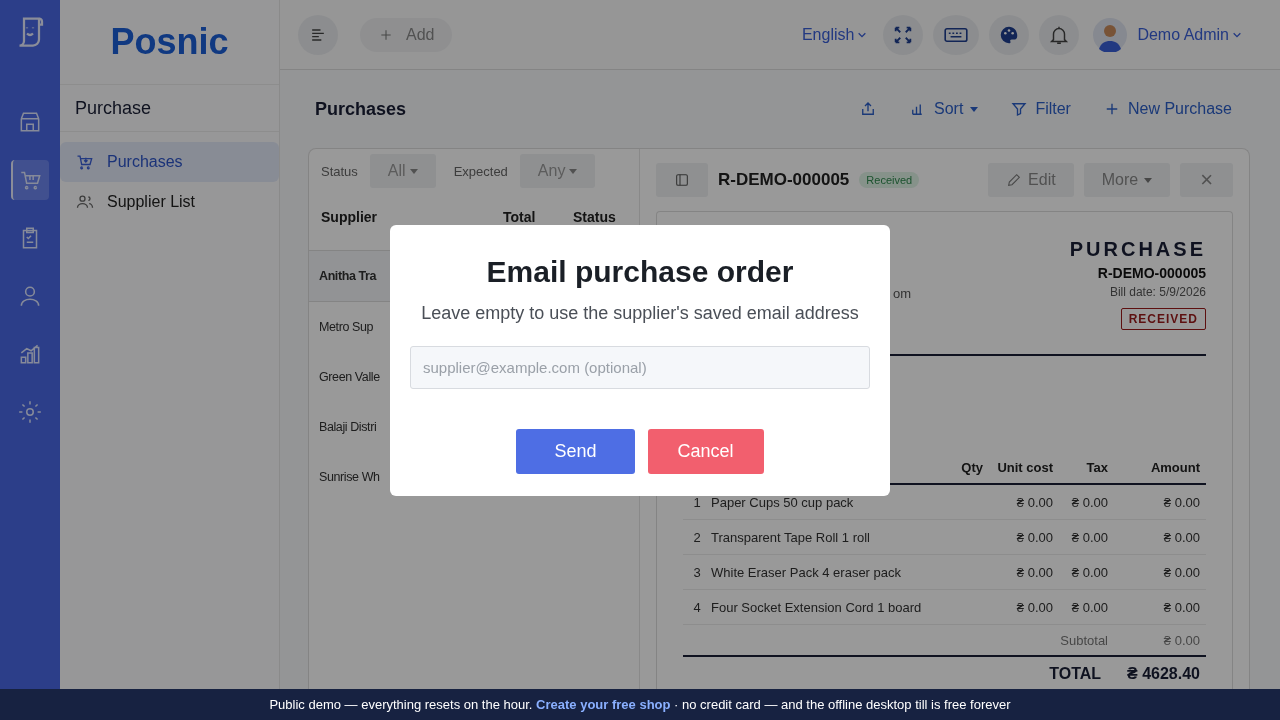 This screenshot has height=720, width=1280. What do you see at coordinates (791, 537) in the screenshot?
I see `item-description: Transparent Tape Roll 1 roll` at bounding box center [791, 537].